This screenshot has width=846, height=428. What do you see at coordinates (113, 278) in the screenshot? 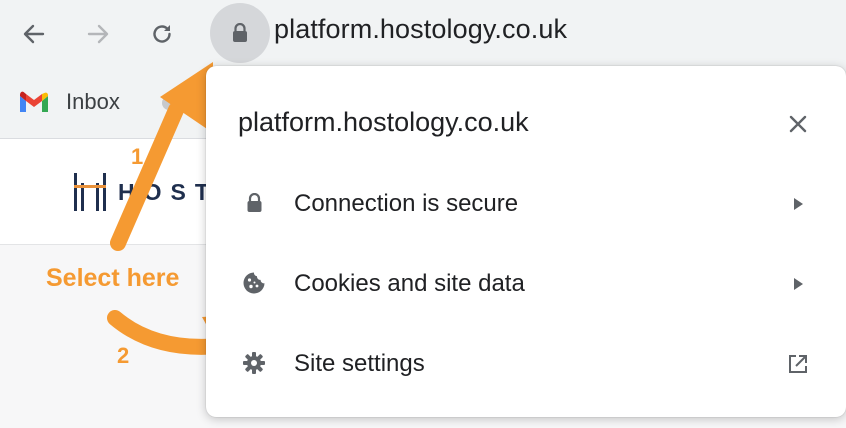
I see `instruction-label: Select here` at bounding box center [113, 278].